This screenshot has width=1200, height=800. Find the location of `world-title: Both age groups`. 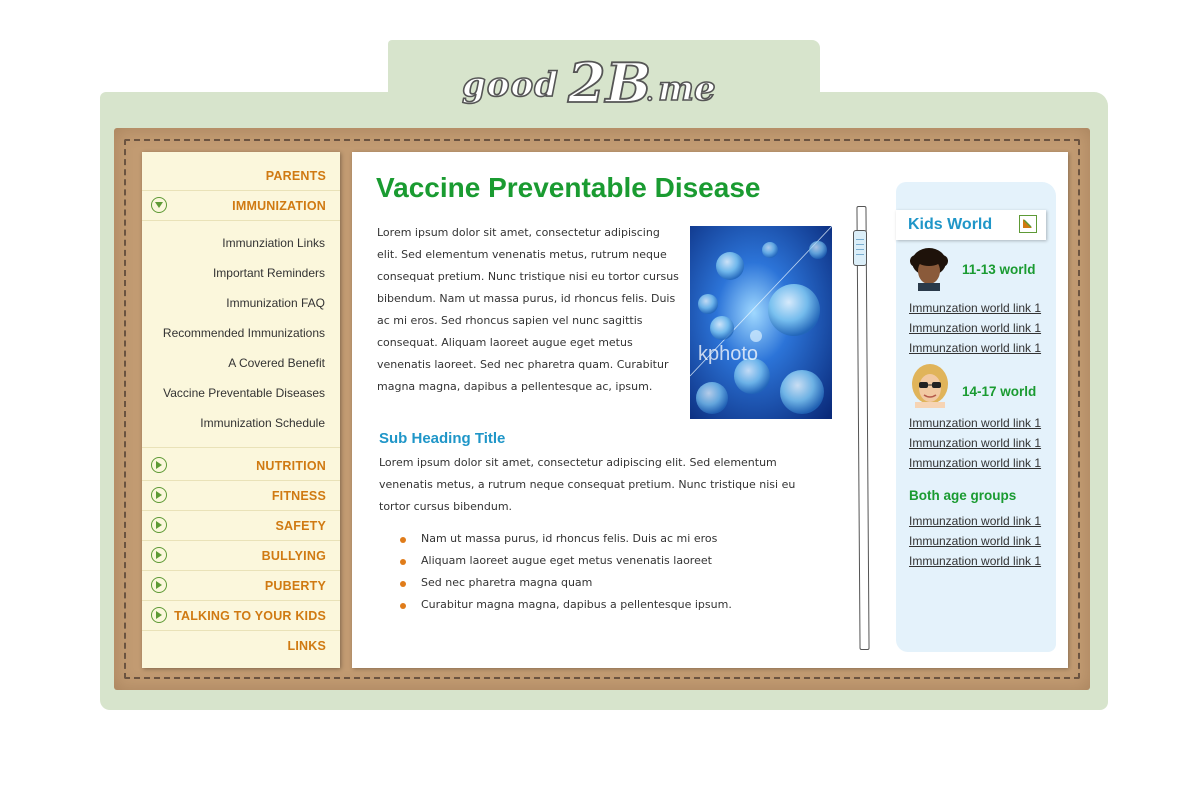

world-title: Both age groups is located at coordinates (962, 495).